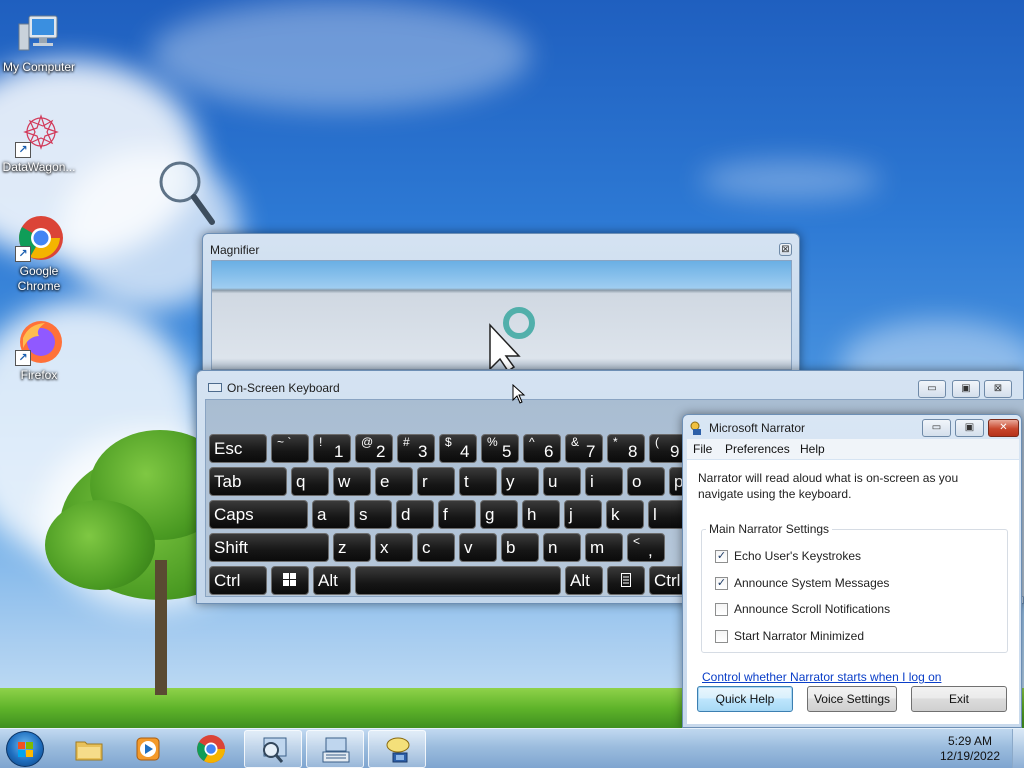 The image size is (1024, 768). Describe the element at coordinates (458, 448) in the screenshot. I see `key-4: $4` at that location.